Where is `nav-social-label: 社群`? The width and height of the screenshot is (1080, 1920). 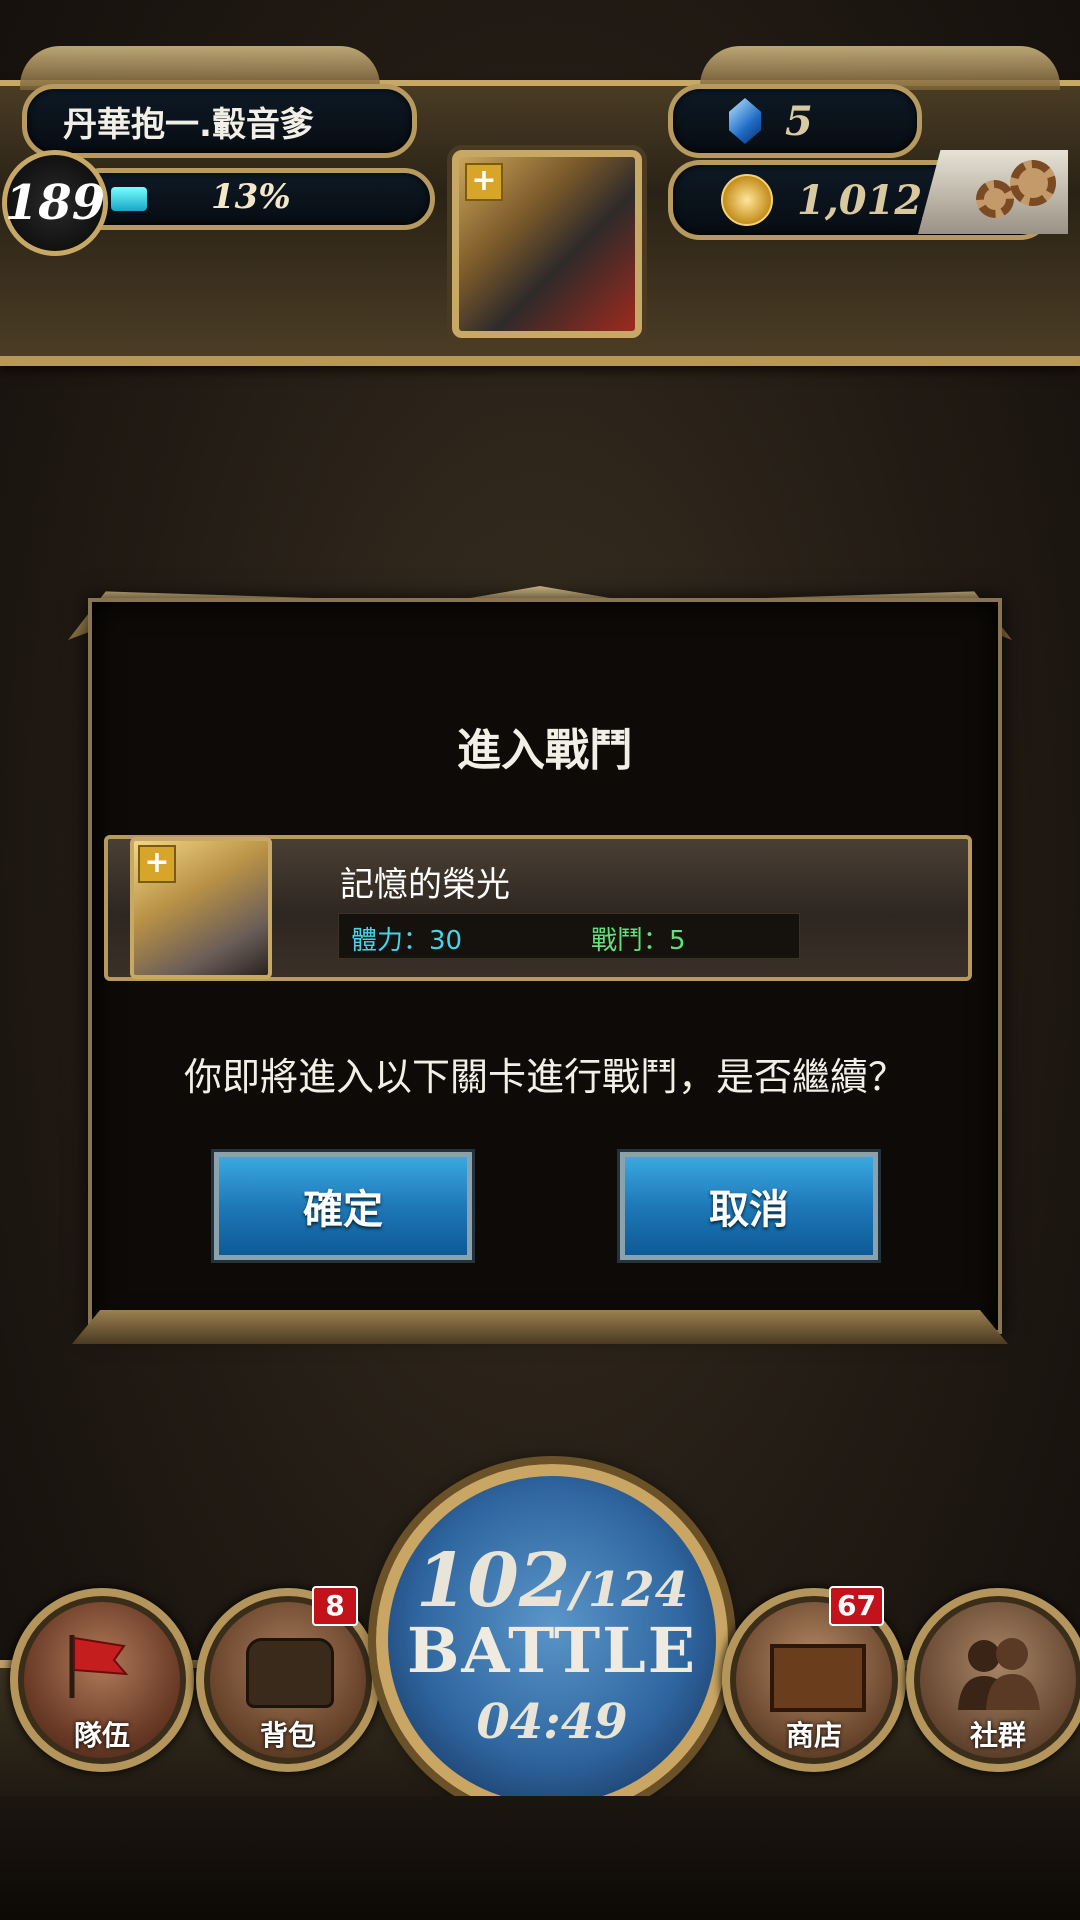 nav-social-label: 社群 is located at coordinates (997, 1735).